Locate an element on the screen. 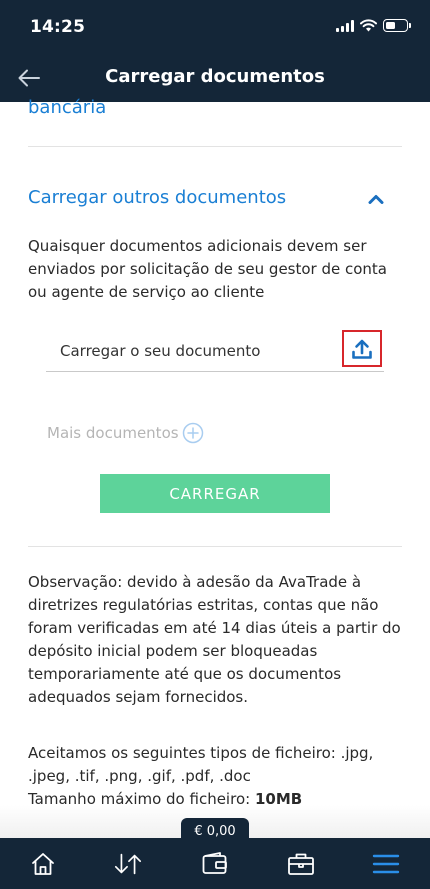  status-bar: 14:25 is located at coordinates (215, 27).